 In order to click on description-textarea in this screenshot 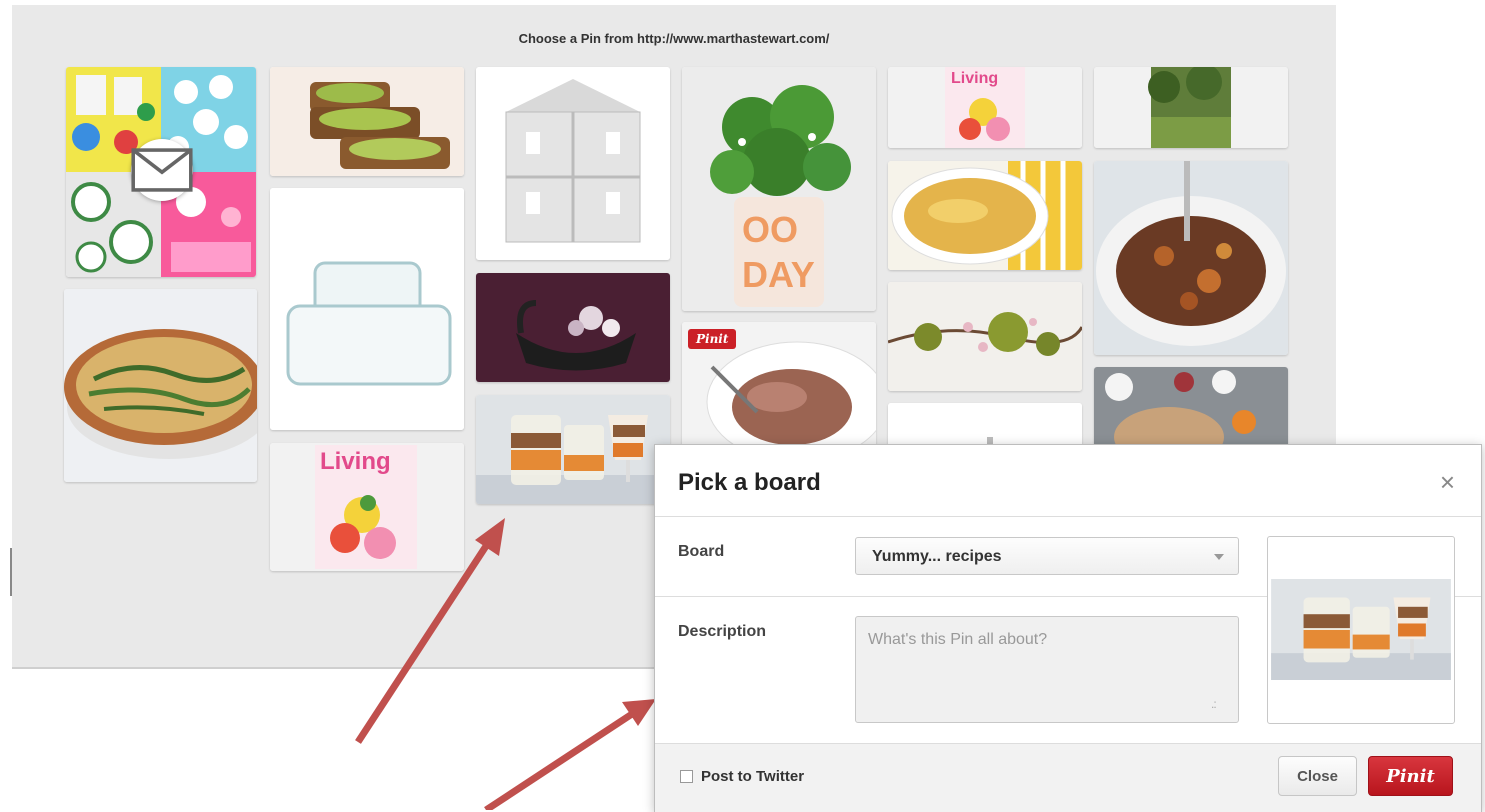, I will do `click(1047, 669)`.